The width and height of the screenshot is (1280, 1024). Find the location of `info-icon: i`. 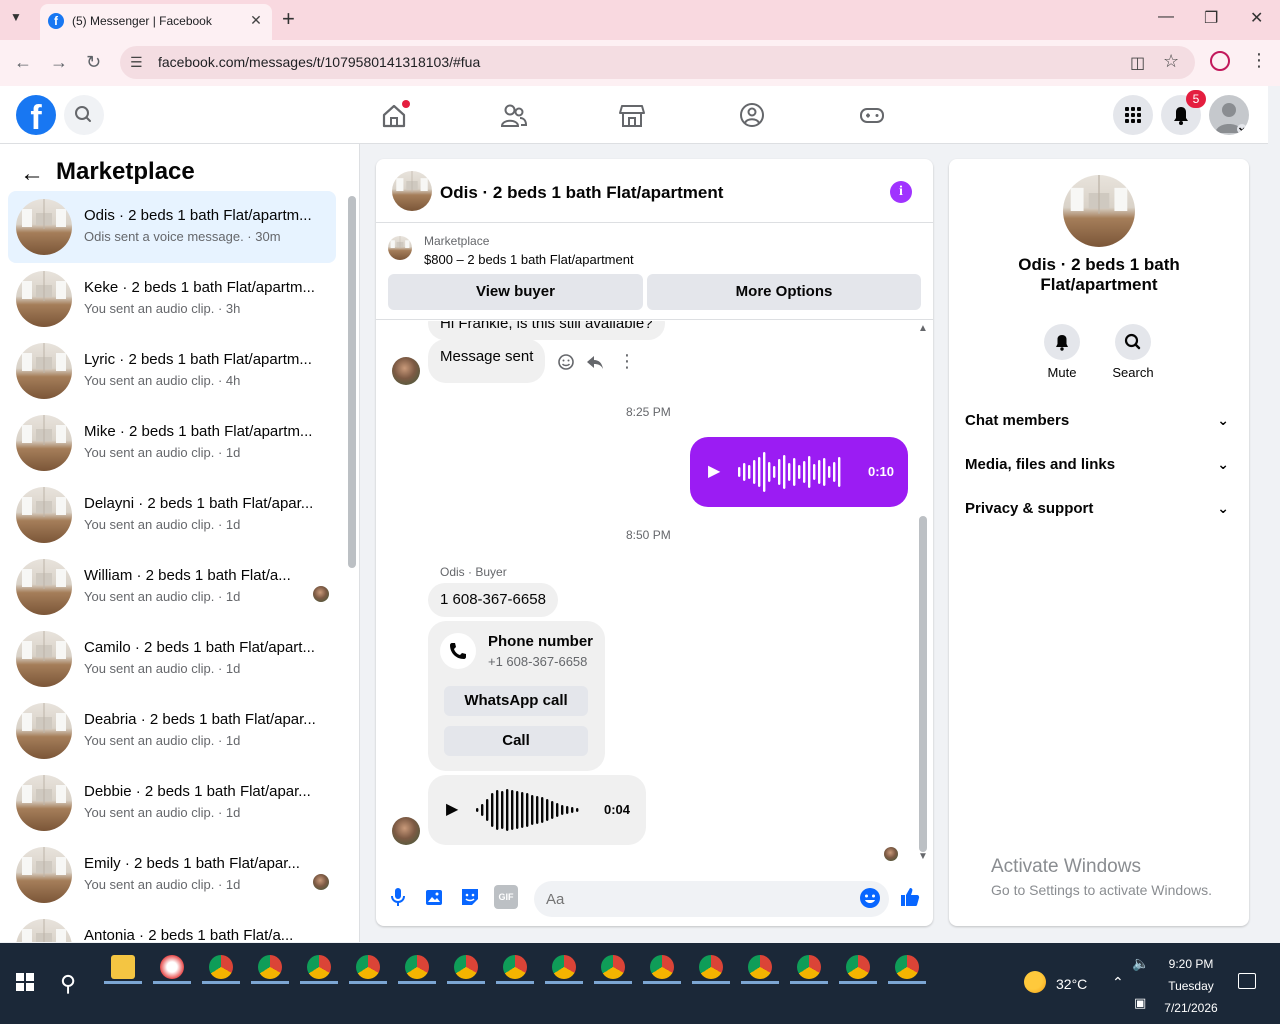

info-icon: i is located at coordinates (901, 192).